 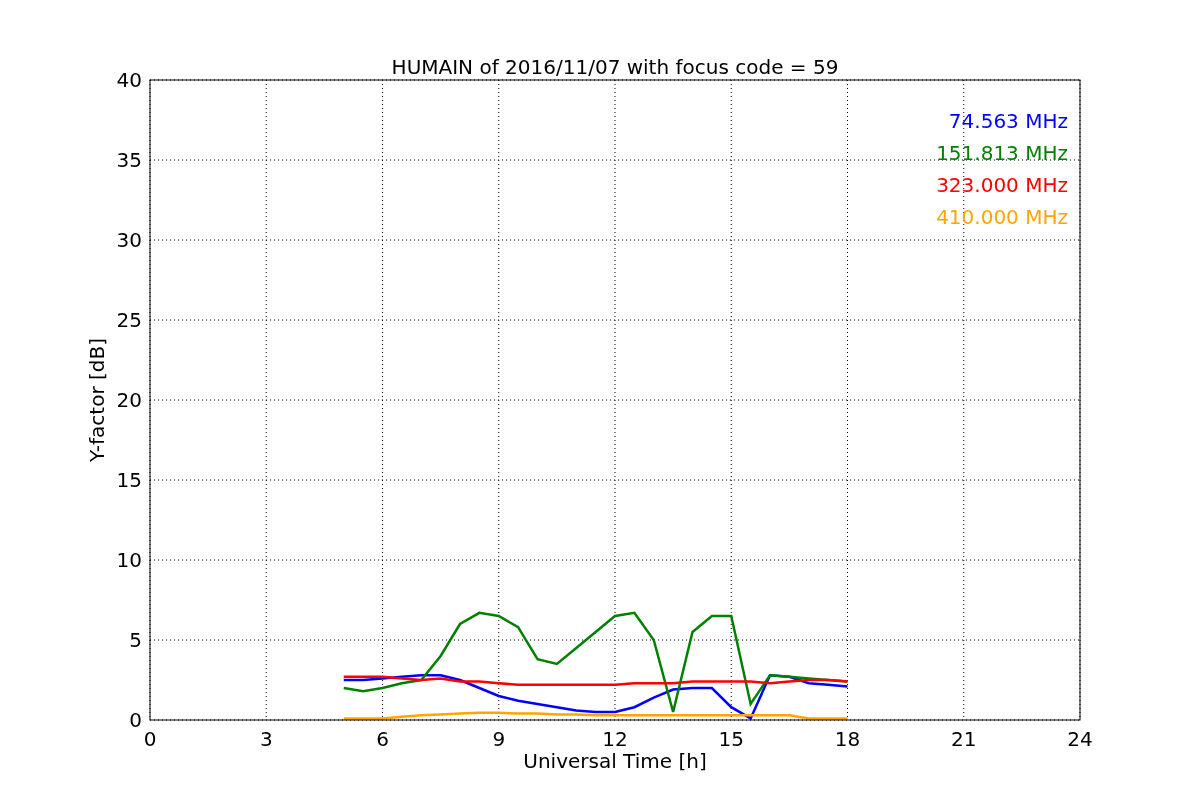 I want to click on y-tick-label: 35, so click(x=129, y=160).